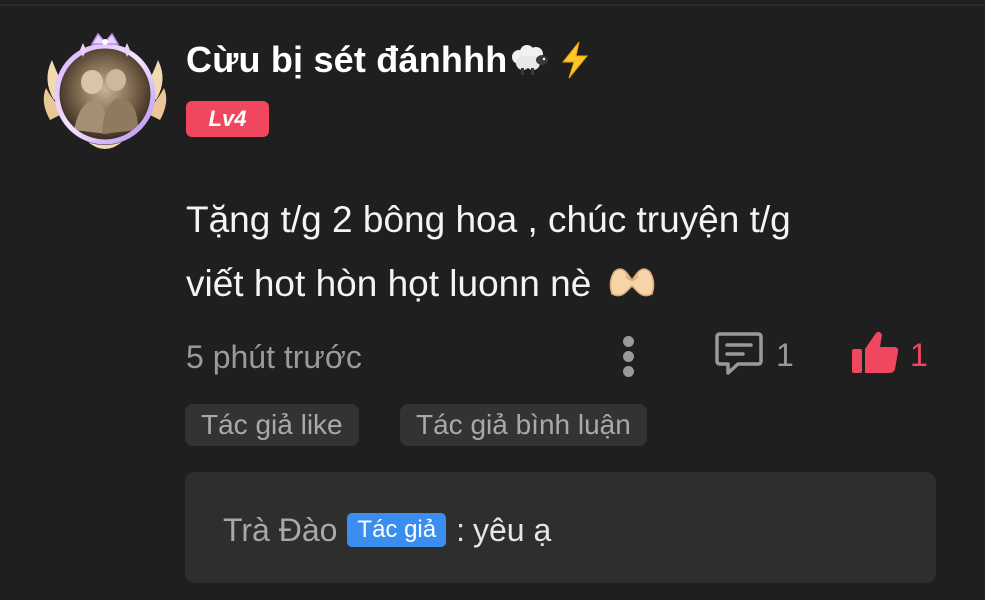 This screenshot has height=600, width=985. I want to click on comment-text-line-2-wrap: viết hot hòn họt luonn nè, so click(566, 284).